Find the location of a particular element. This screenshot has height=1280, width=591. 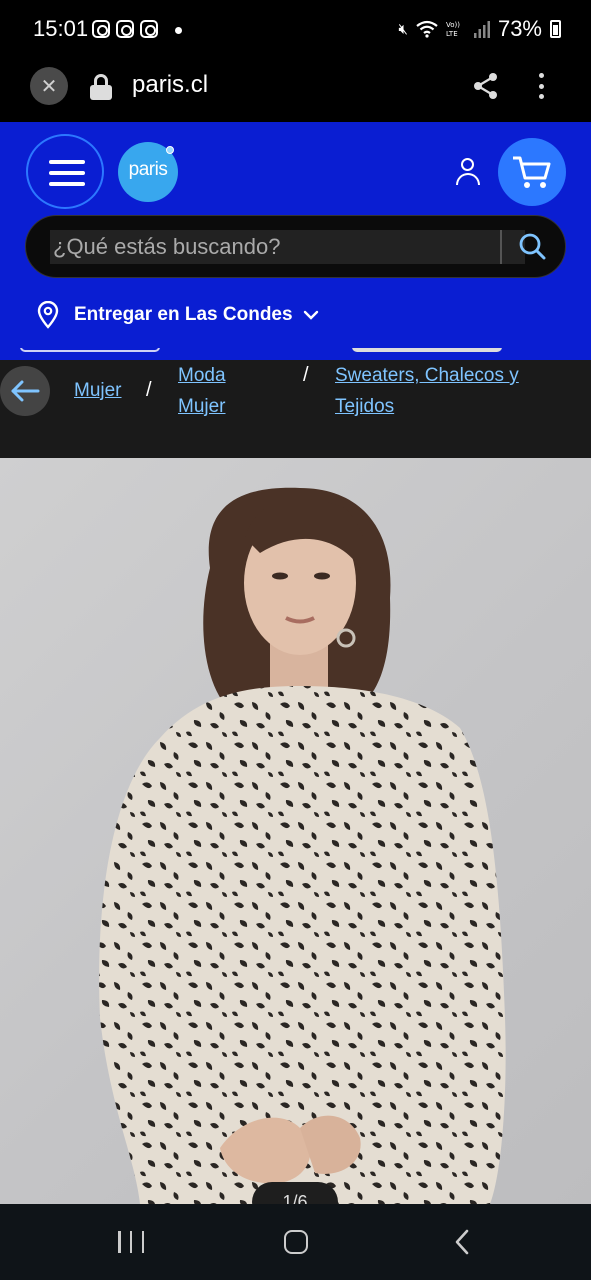

volte-icon: Vo)) LTE is located at coordinates (453, 29).